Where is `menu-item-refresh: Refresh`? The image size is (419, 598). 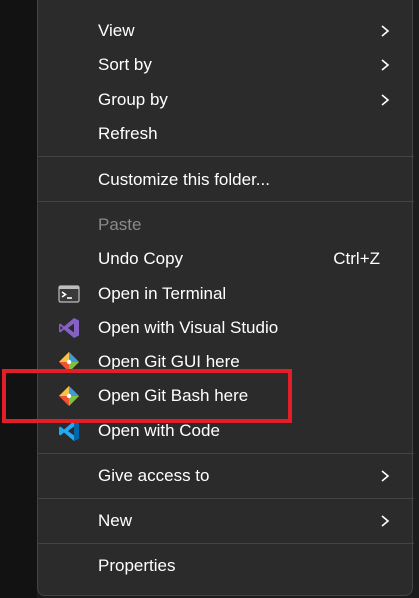 menu-item-refresh: Refresh is located at coordinates (226, 134).